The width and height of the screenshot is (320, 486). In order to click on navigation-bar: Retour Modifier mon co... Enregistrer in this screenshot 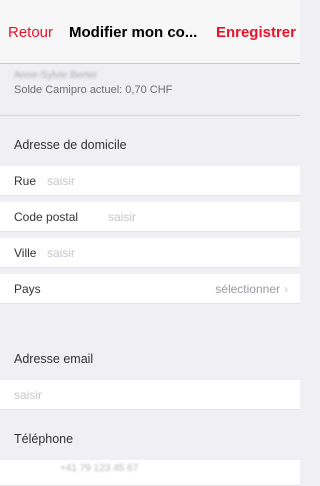, I will do `click(150, 32)`.